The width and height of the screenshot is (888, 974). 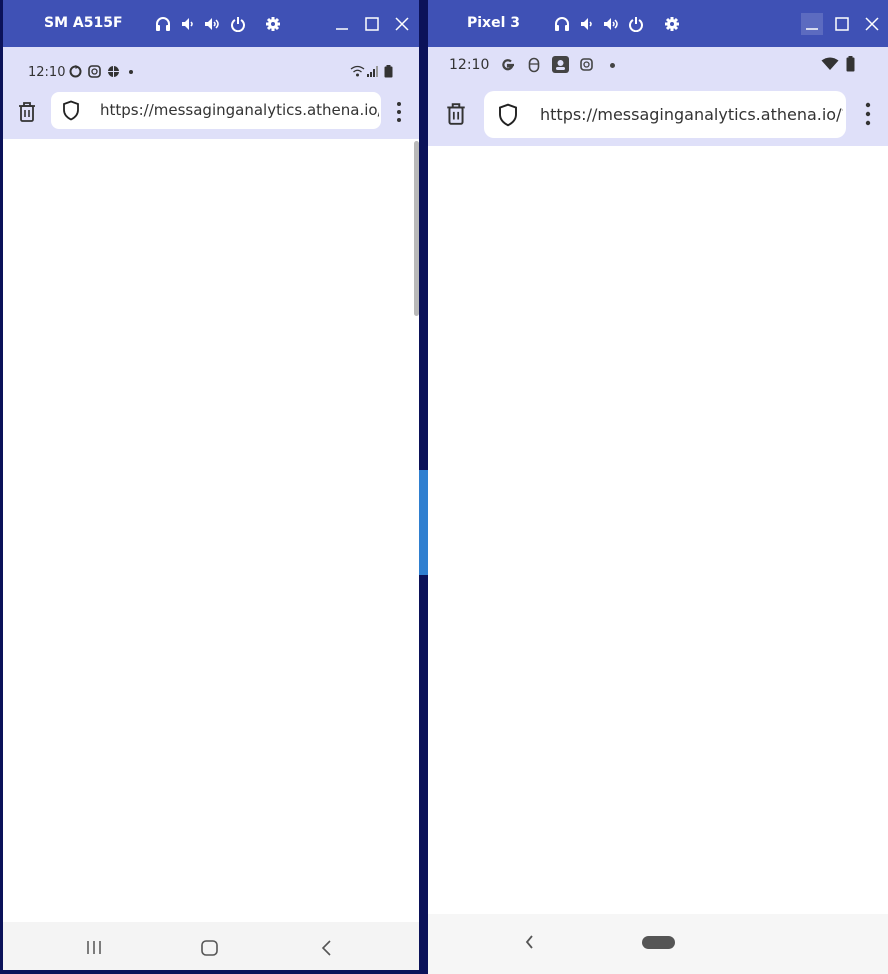 I want to click on device-title: SM A515F, so click(x=83, y=23).